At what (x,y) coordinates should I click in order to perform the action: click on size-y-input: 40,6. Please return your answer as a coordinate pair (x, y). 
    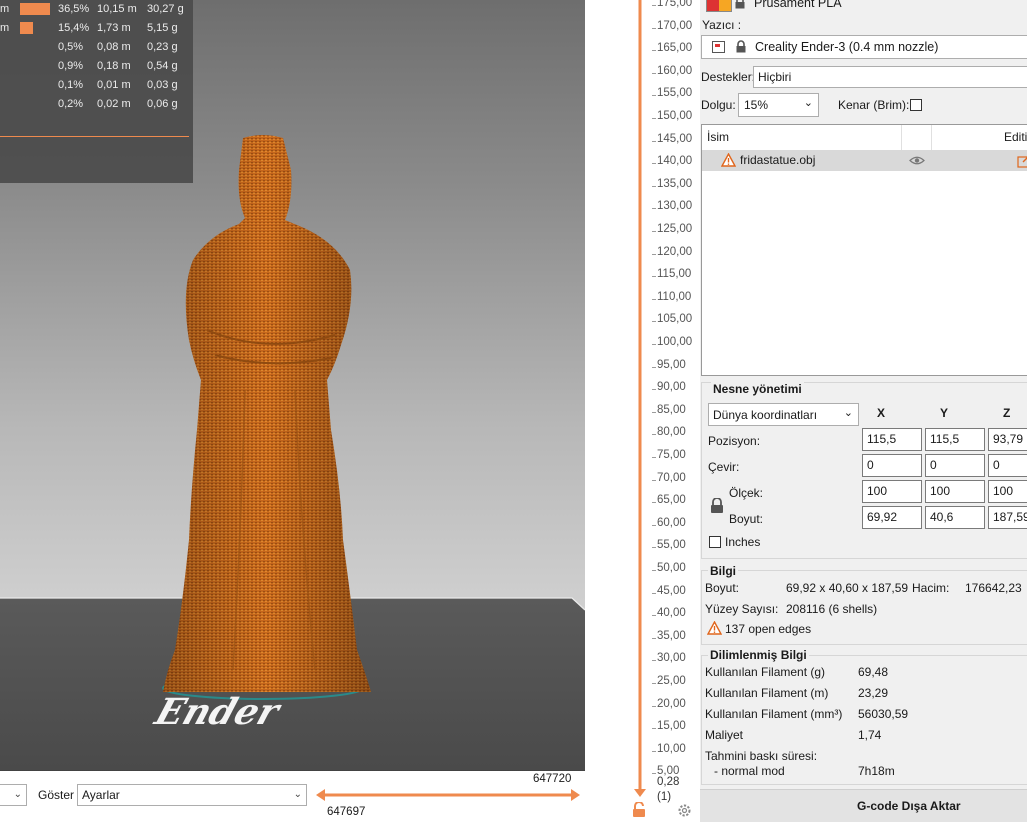
    Looking at the image, I should click on (955, 517).